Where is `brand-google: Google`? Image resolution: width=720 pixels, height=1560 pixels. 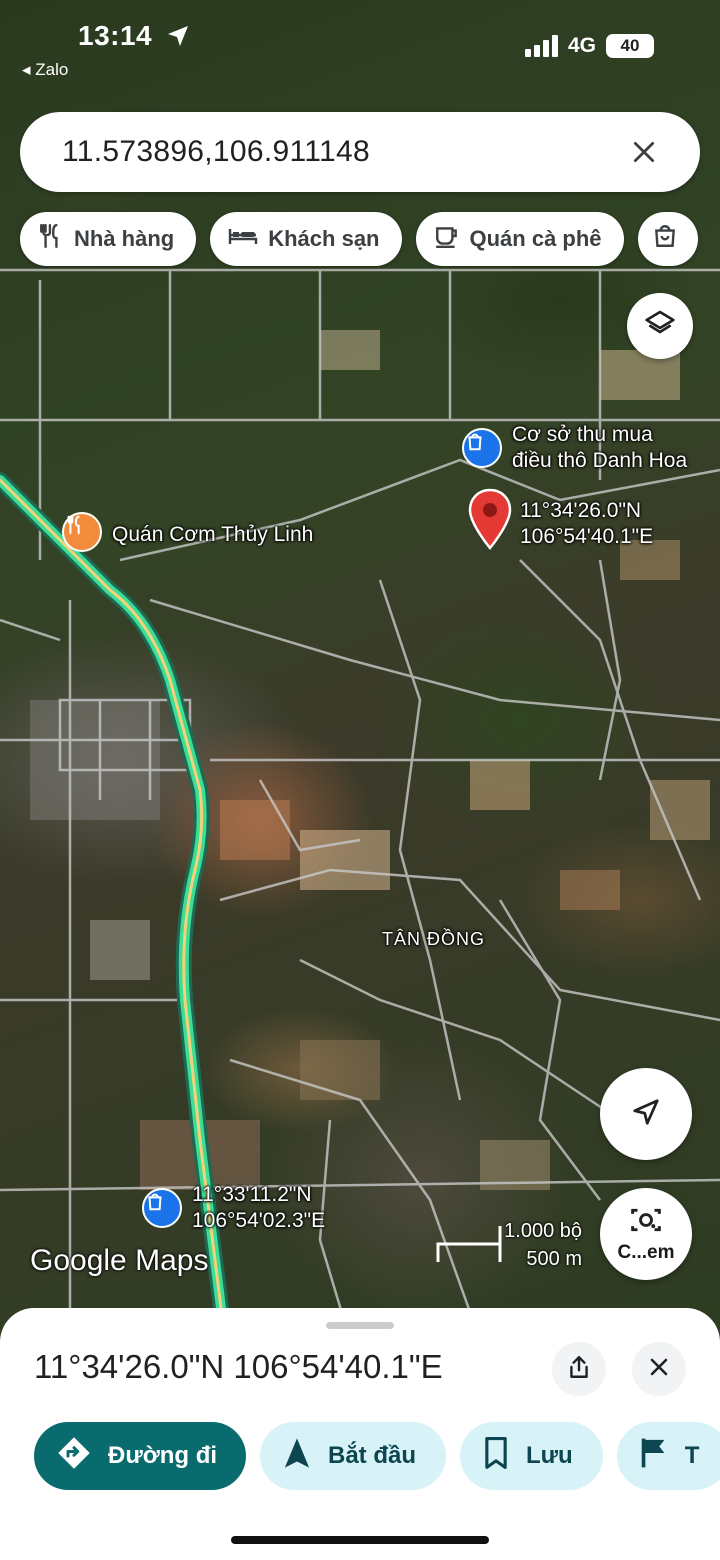 brand-google: Google is located at coordinates (78, 1260).